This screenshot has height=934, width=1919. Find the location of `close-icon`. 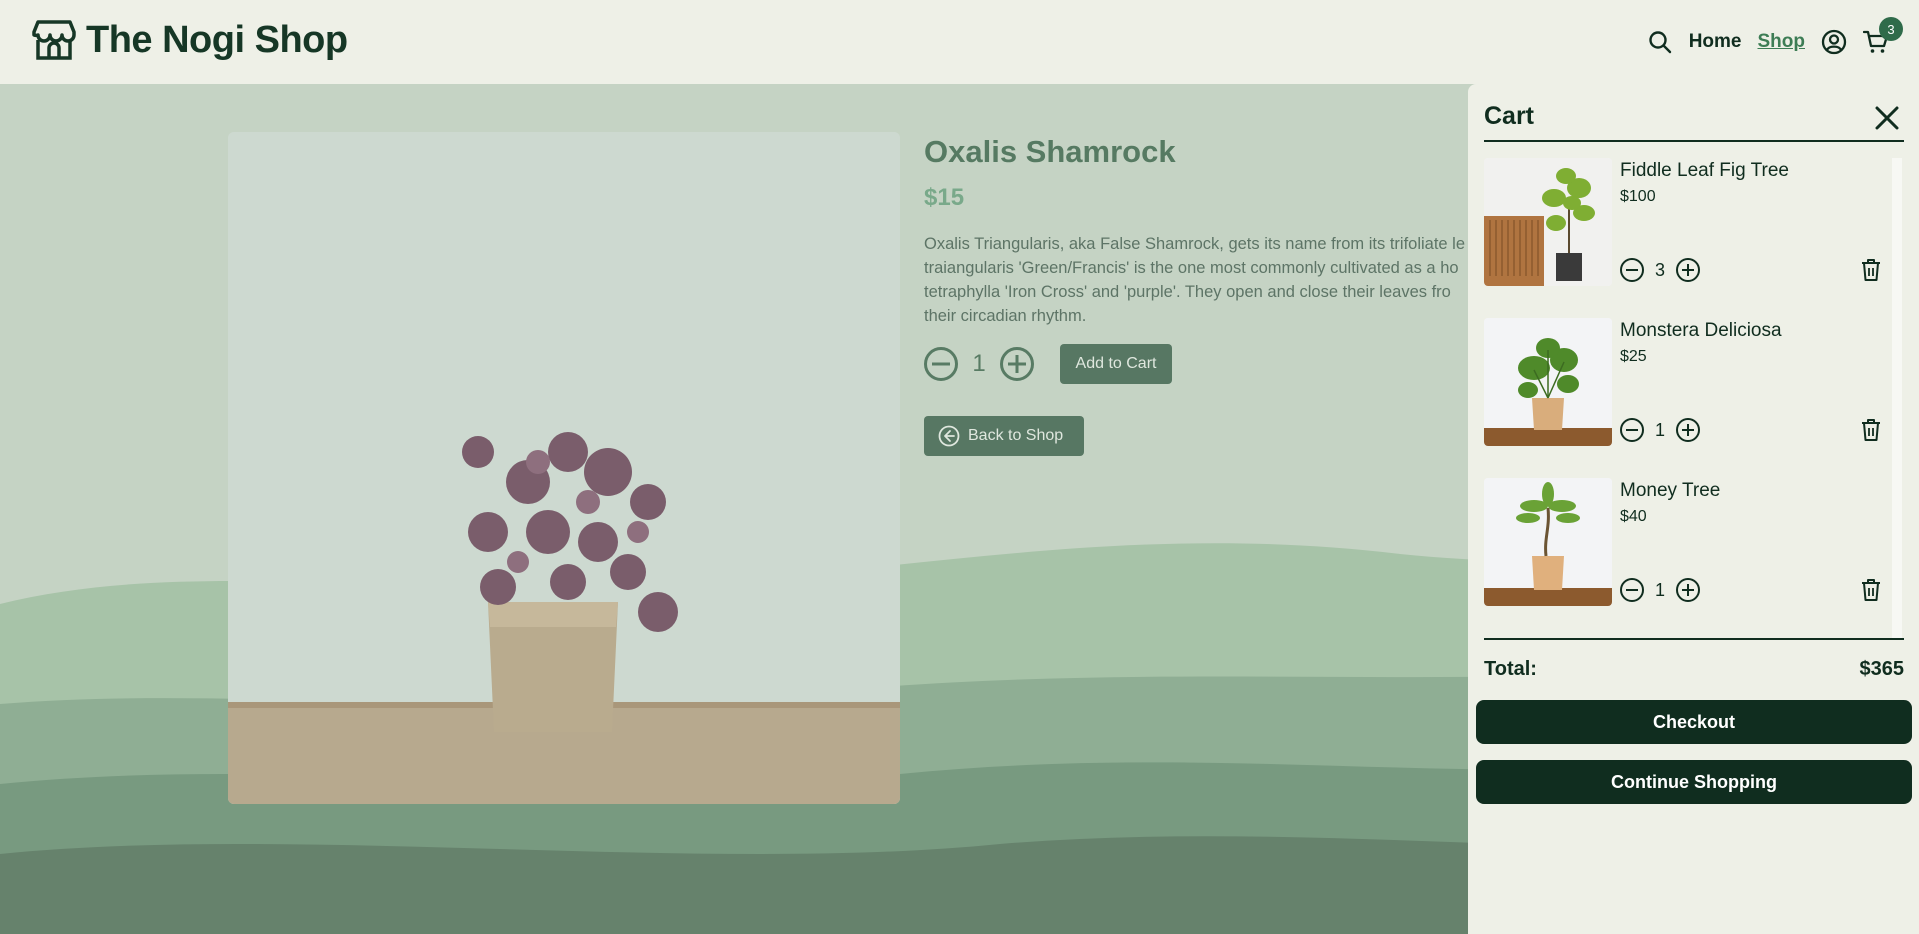

close-icon is located at coordinates (1887, 118).